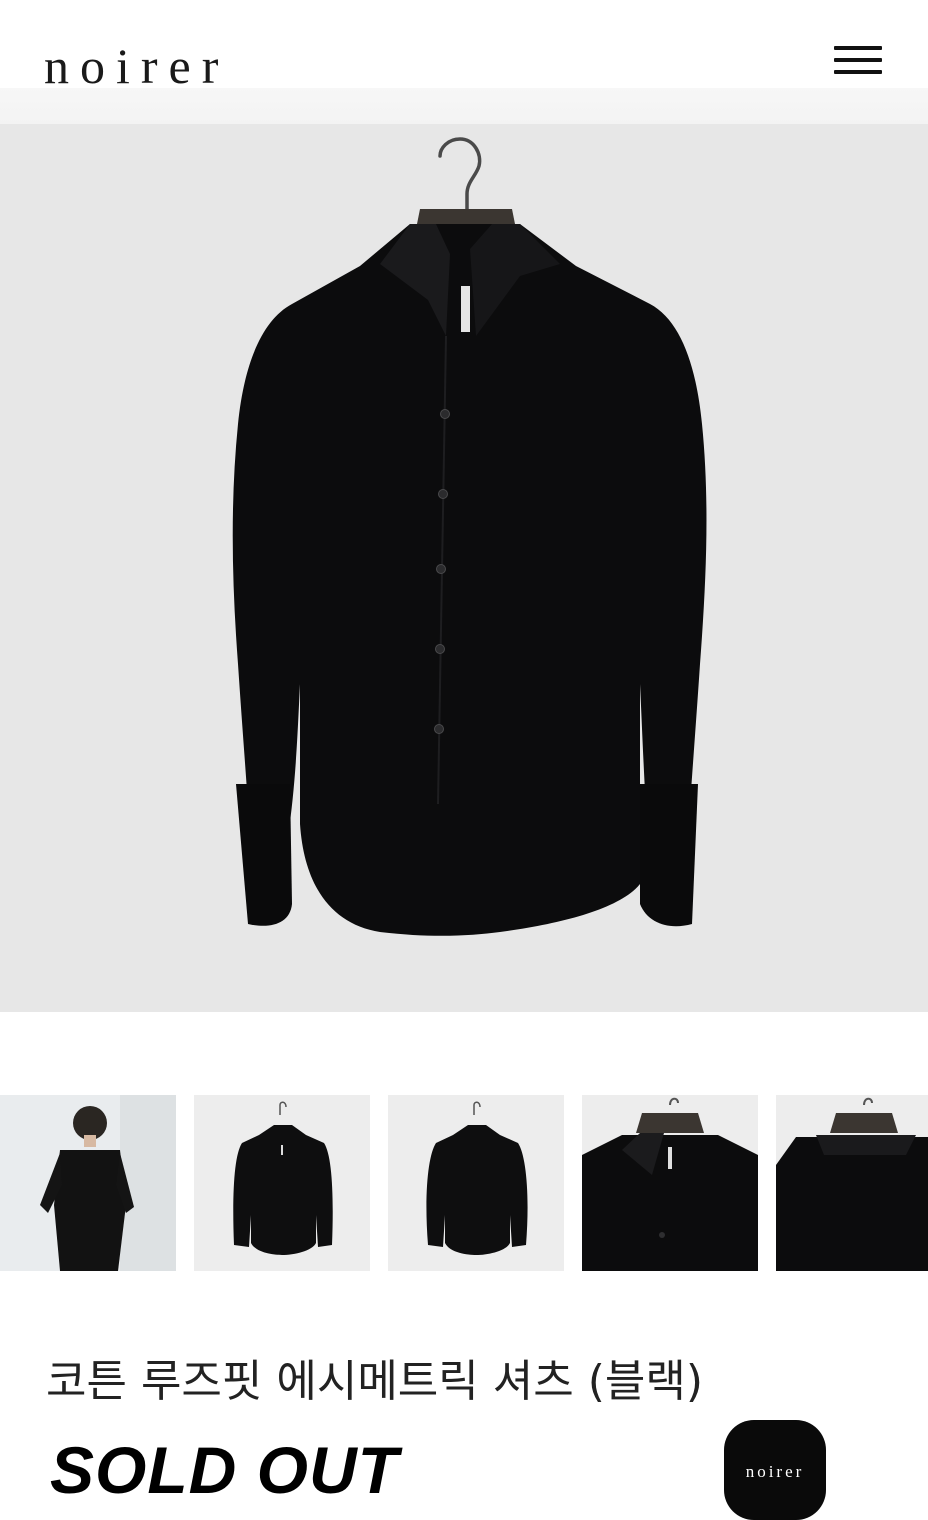  I want to click on product-title: 코튼 루즈핏 에시메트릭 셔츠 (블랙), so click(374, 1381).